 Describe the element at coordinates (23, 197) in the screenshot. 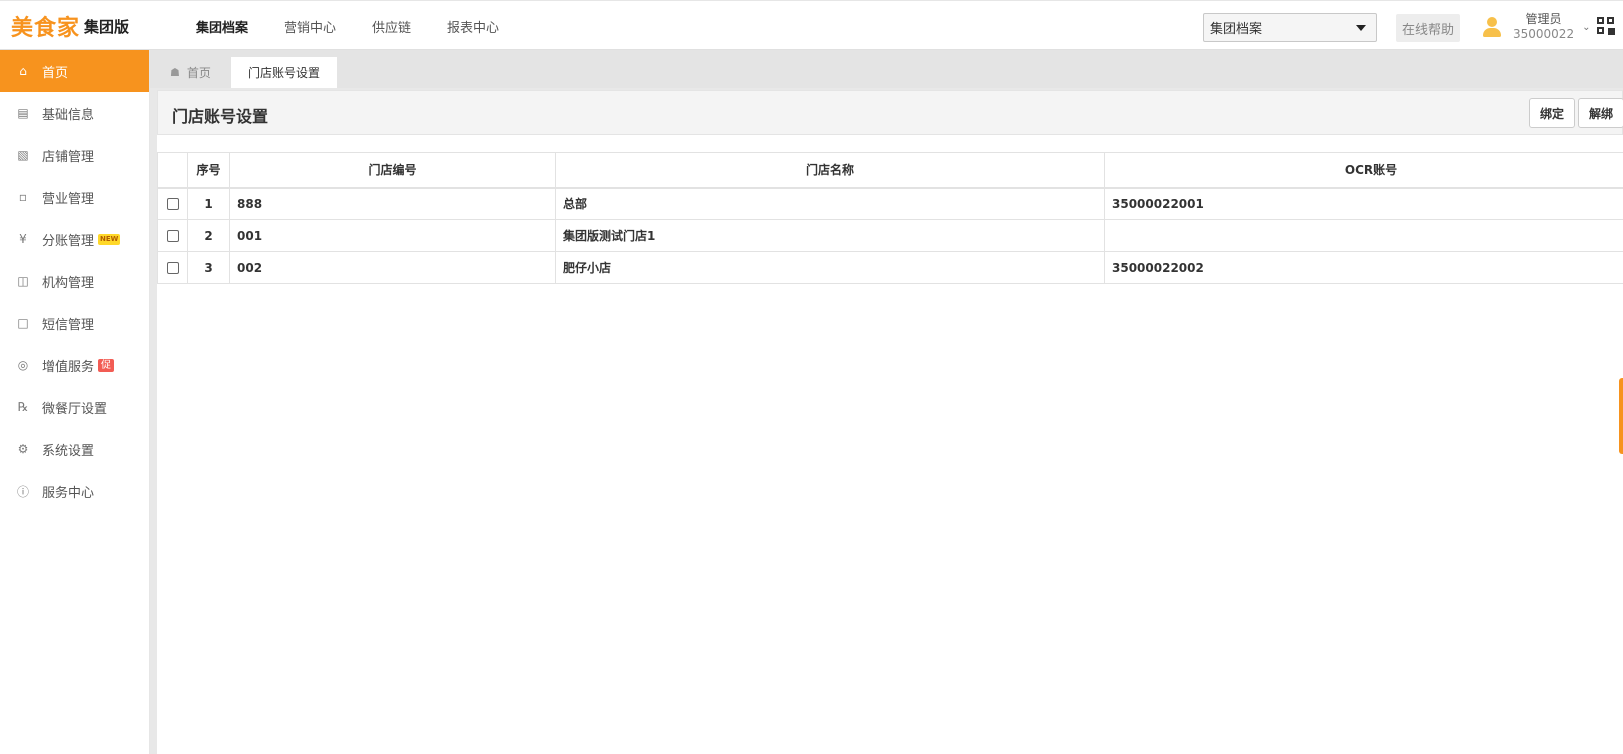

I see `chat-icon: ▫` at that location.